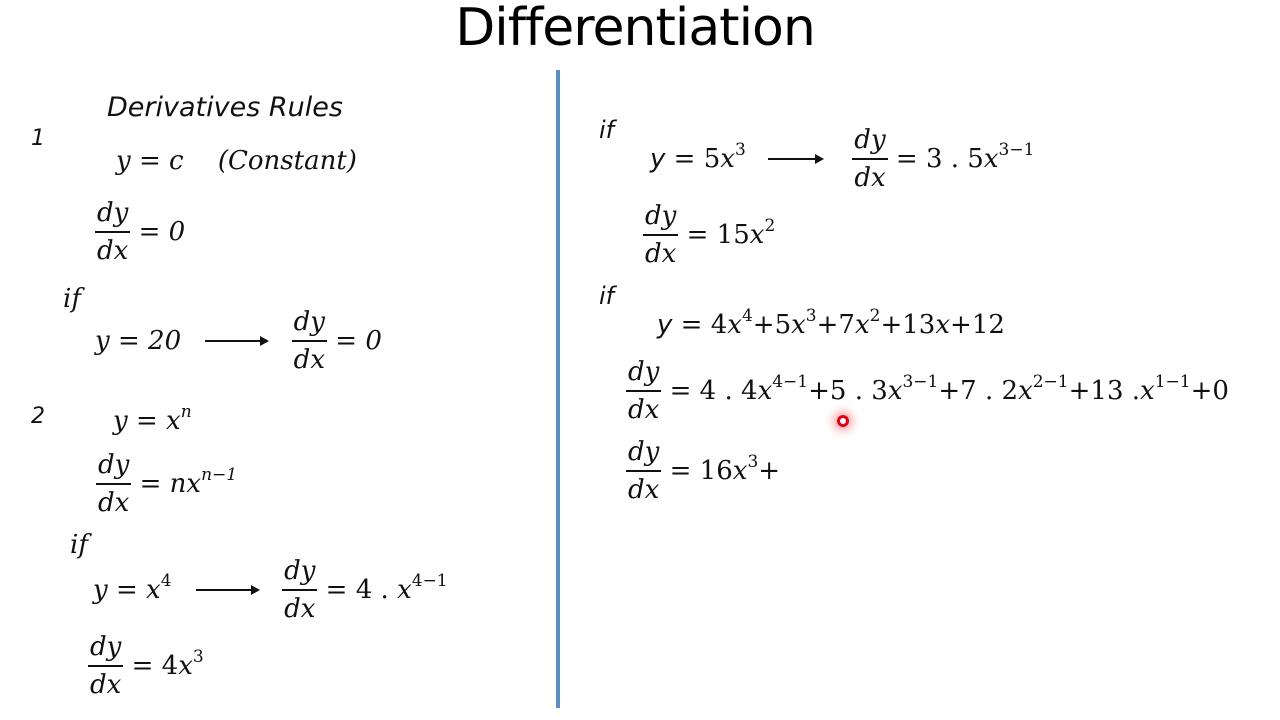 This screenshot has height=720, width=1280. Describe the element at coordinates (842, 159) in the screenshot. I see `example1-statement: y = 5x3 dy dx = 3 . 5x3−1` at that location.